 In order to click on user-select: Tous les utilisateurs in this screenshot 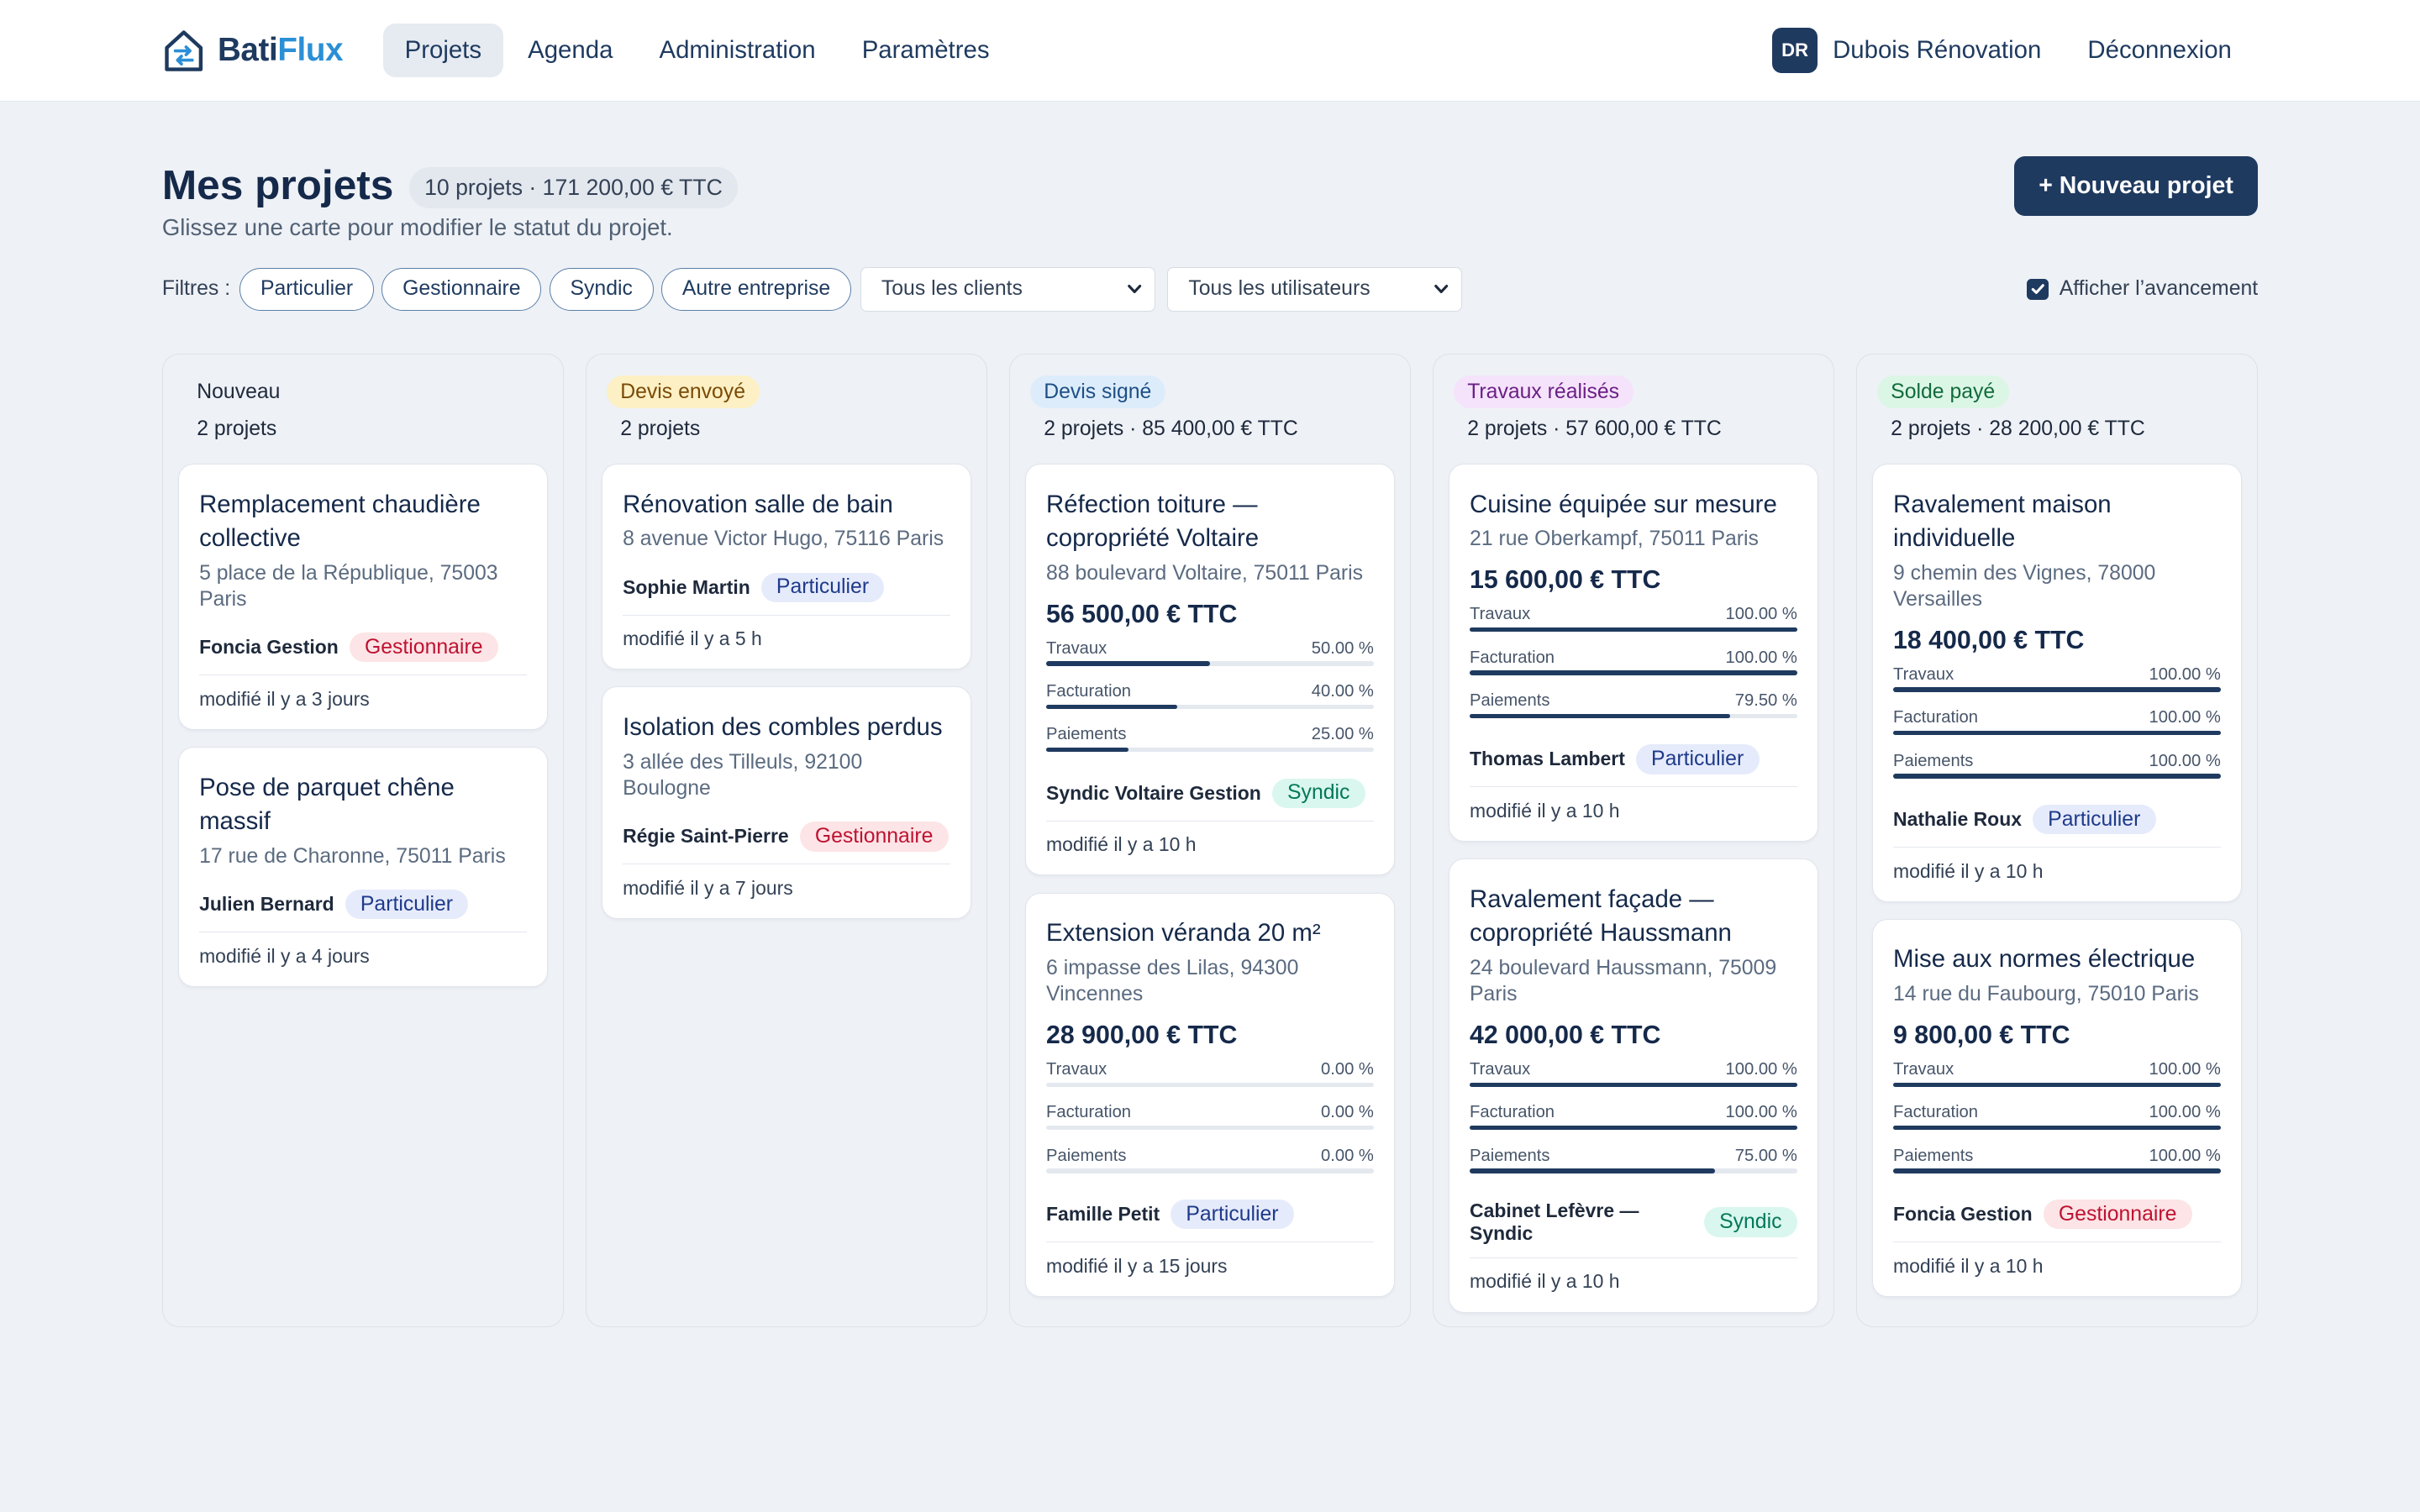, I will do `click(1315, 289)`.